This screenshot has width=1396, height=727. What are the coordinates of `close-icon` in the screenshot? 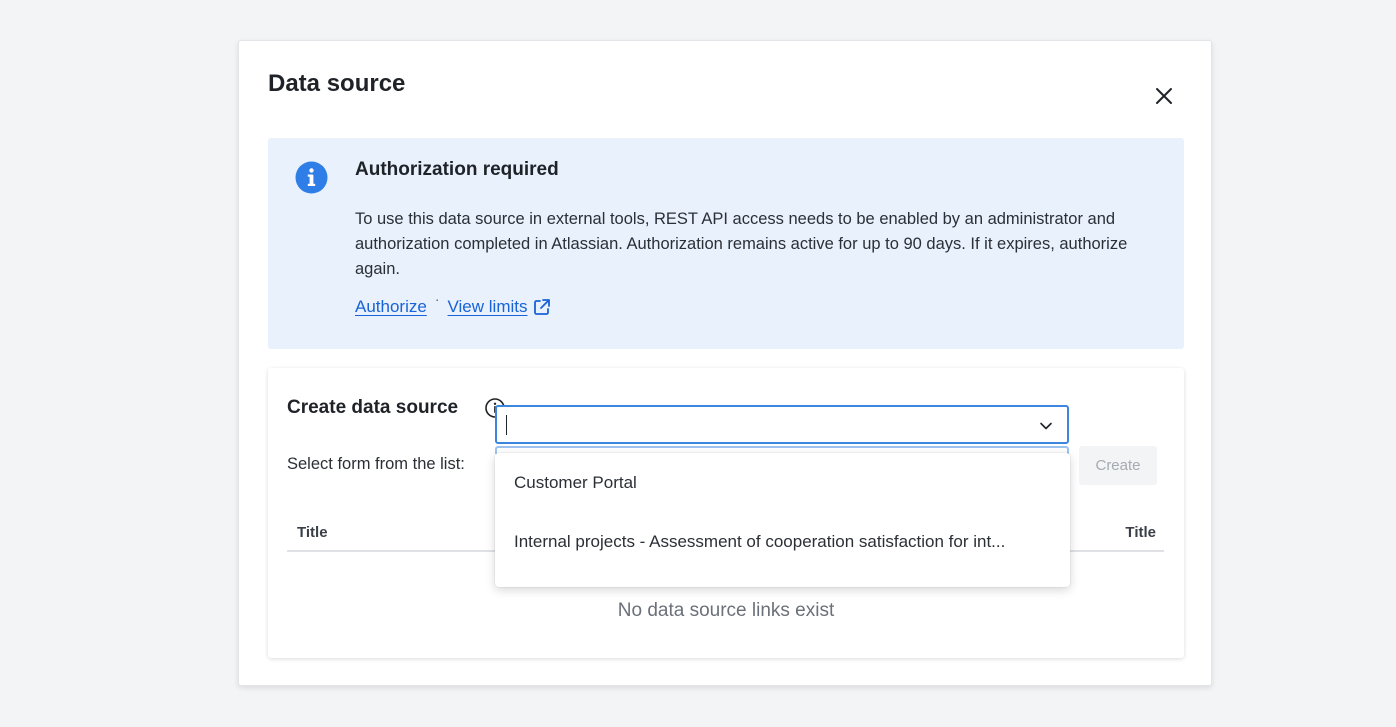 It's located at (1164, 96).